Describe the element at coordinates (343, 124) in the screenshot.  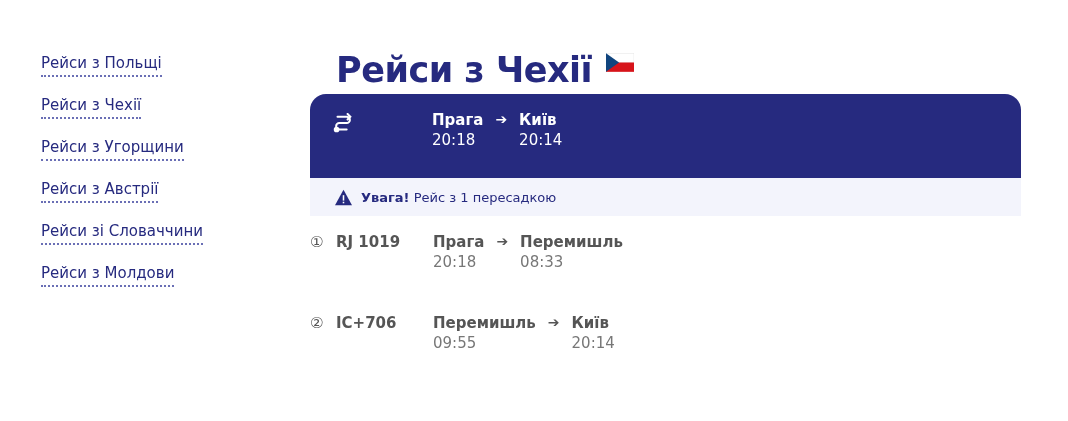
I see `route-icon` at that location.